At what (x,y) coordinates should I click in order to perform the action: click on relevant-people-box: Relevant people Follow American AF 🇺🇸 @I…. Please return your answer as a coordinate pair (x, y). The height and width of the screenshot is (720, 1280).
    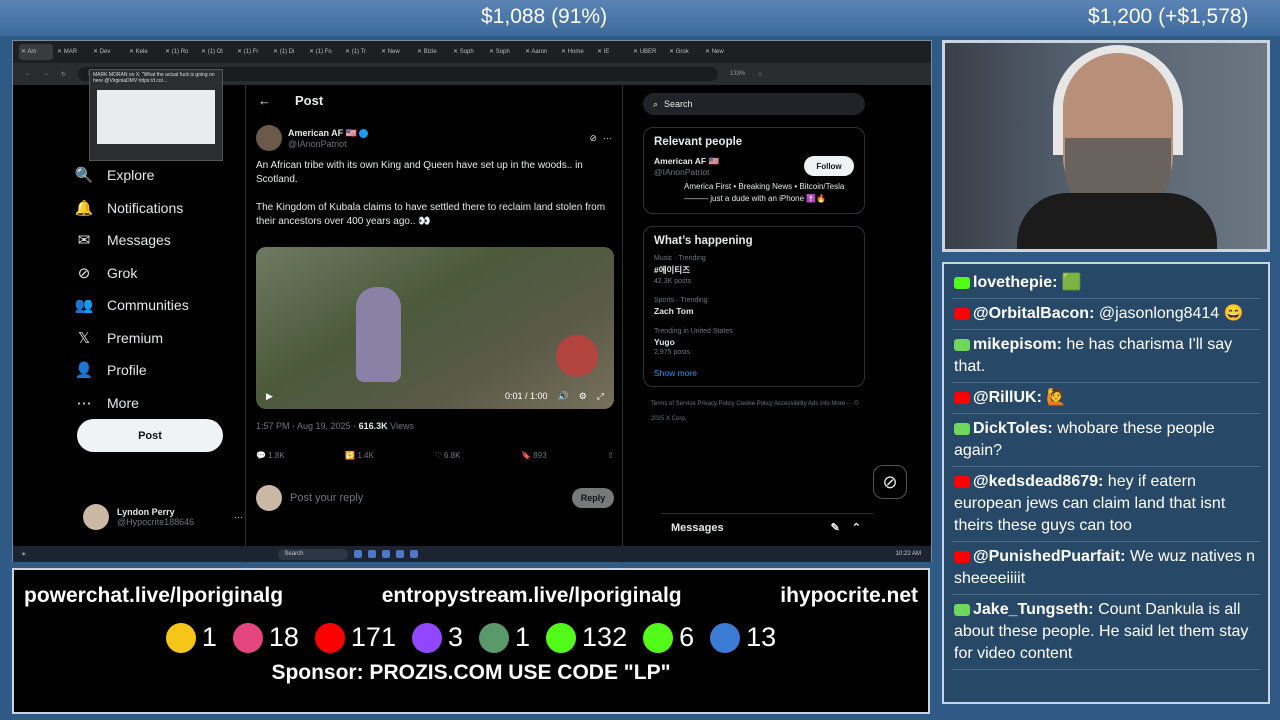
    Looking at the image, I should click on (754, 170).